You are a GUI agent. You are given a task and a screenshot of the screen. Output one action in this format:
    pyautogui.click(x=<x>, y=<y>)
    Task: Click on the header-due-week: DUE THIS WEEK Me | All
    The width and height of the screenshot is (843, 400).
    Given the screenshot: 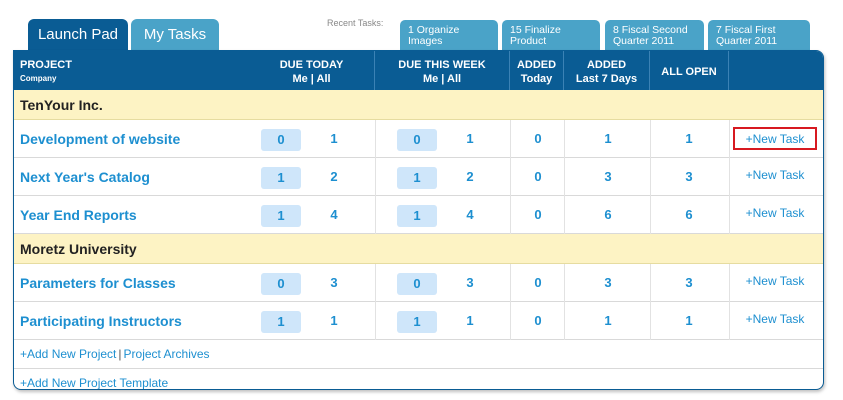 What is the action you would take?
    pyautogui.click(x=442, y=70)
    